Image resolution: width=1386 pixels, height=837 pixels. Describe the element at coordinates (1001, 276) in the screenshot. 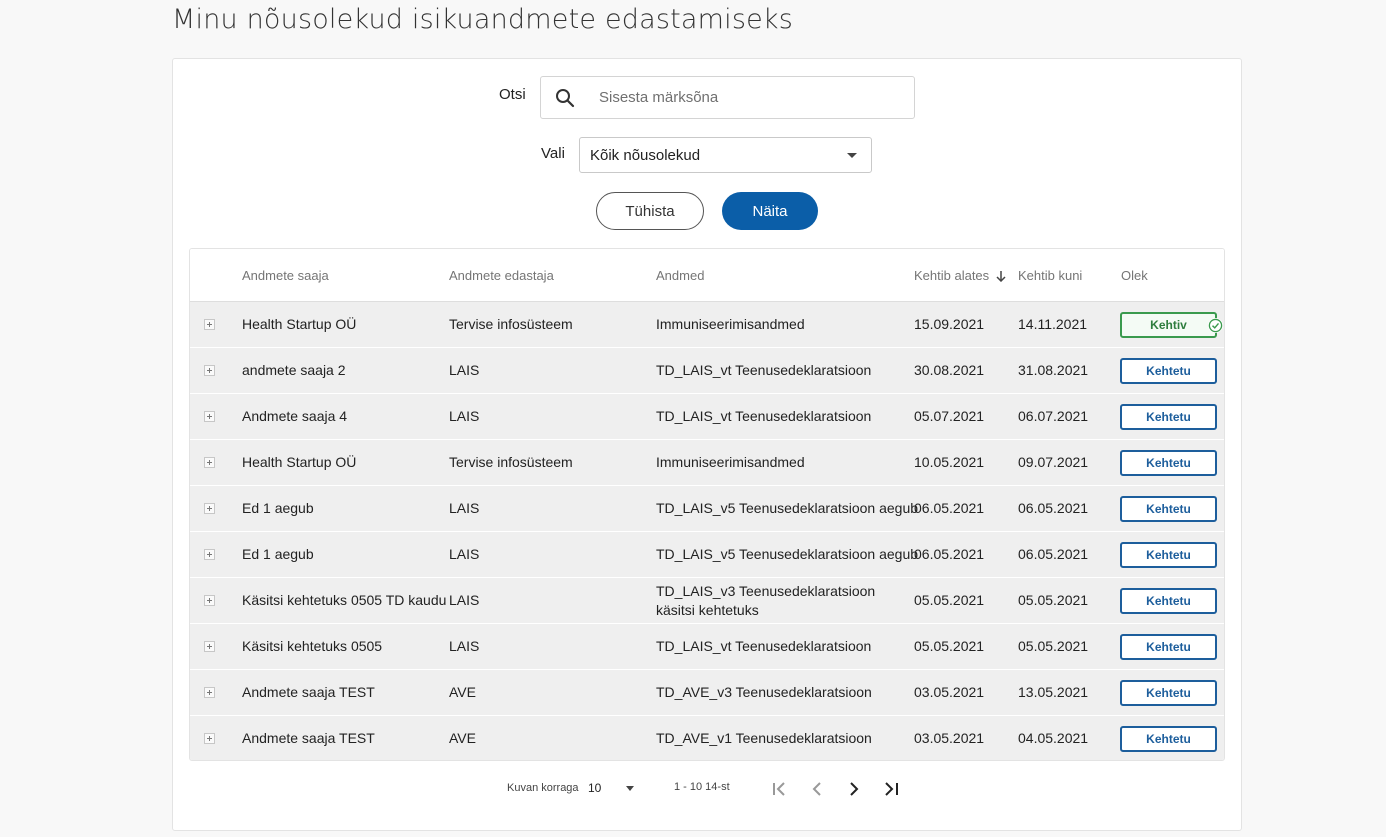

I see `arrow-down-icon` at that location.